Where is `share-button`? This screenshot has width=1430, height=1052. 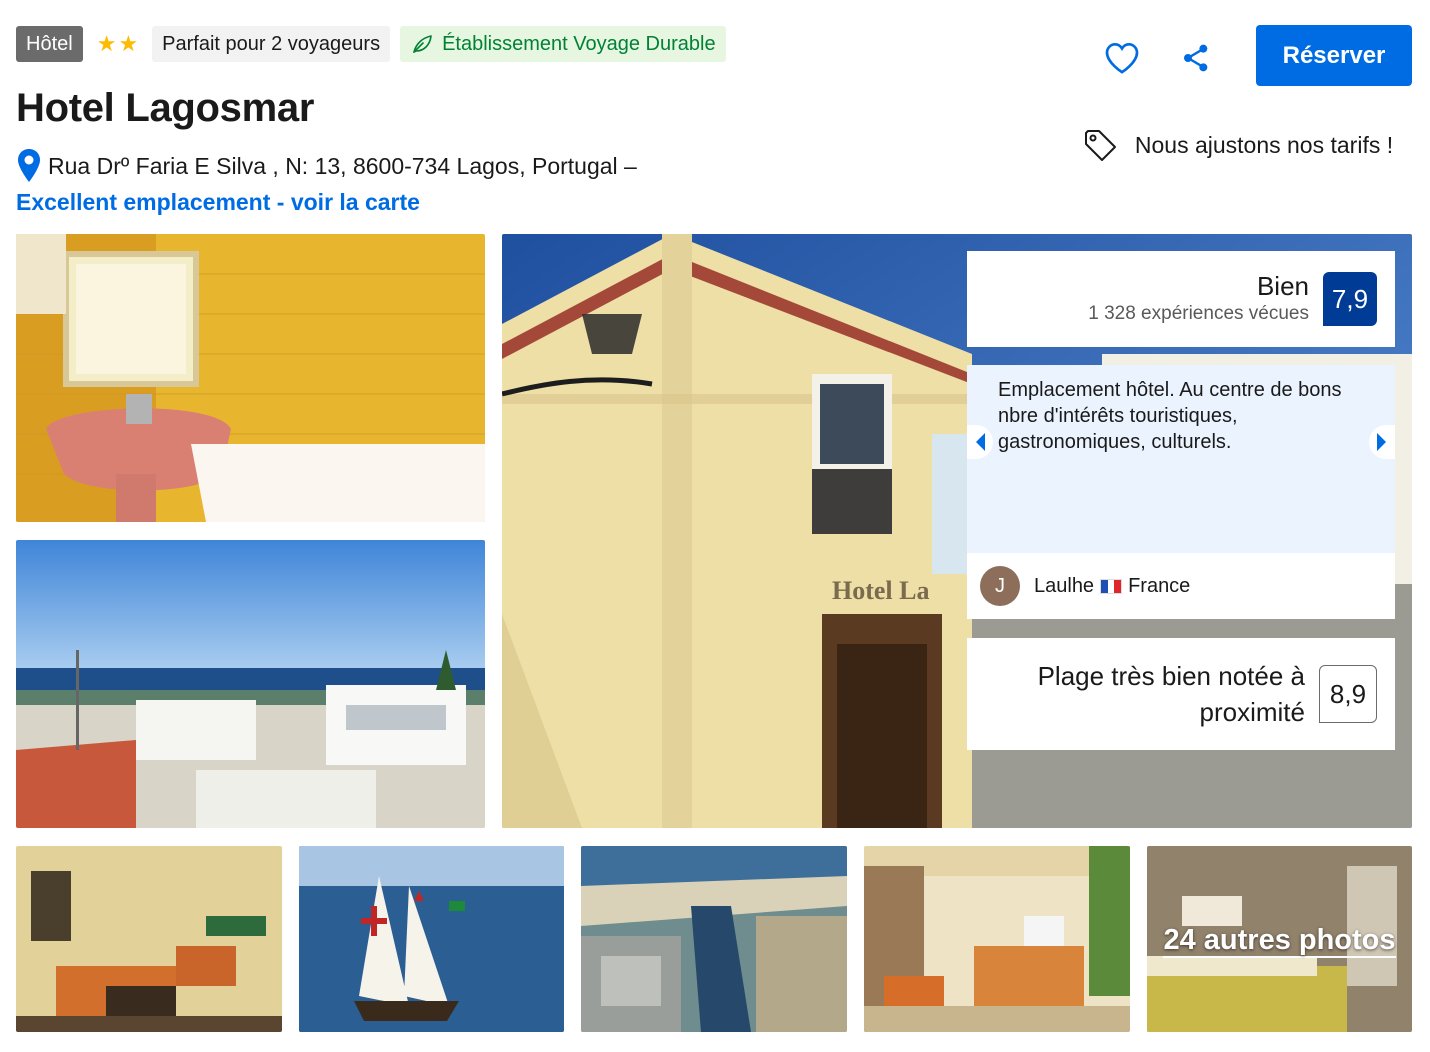 share-button is located at coordinates (1196, 58).